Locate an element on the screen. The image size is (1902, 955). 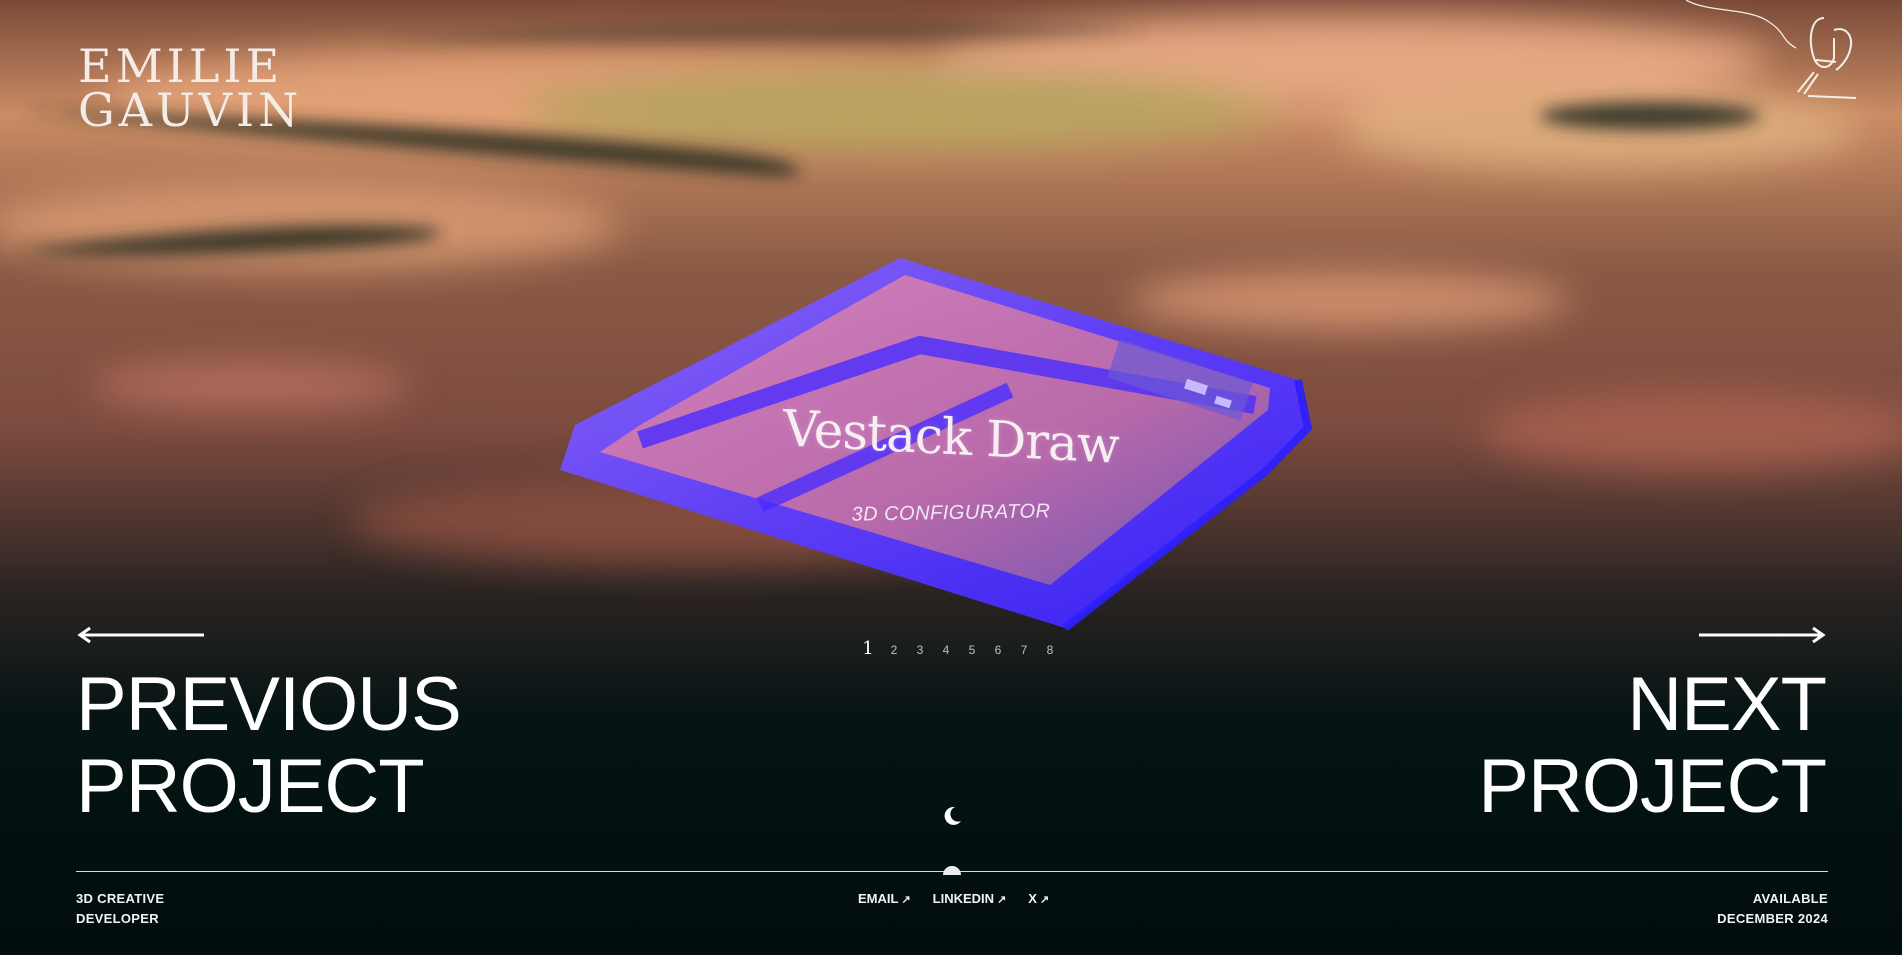
previous-line-2: PROJECT is located at coordinates (250, 786).